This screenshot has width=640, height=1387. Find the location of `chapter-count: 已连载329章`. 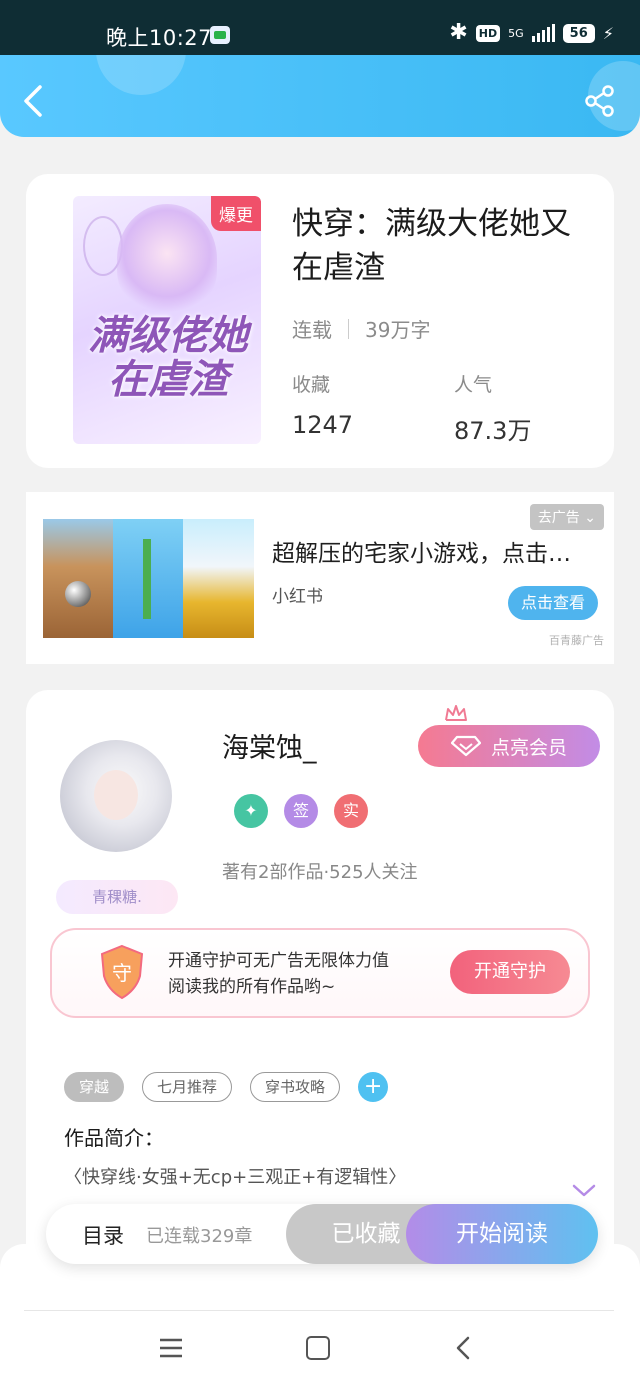

chapter-count: 已连载329章 is located at coordinates (199, 1235).